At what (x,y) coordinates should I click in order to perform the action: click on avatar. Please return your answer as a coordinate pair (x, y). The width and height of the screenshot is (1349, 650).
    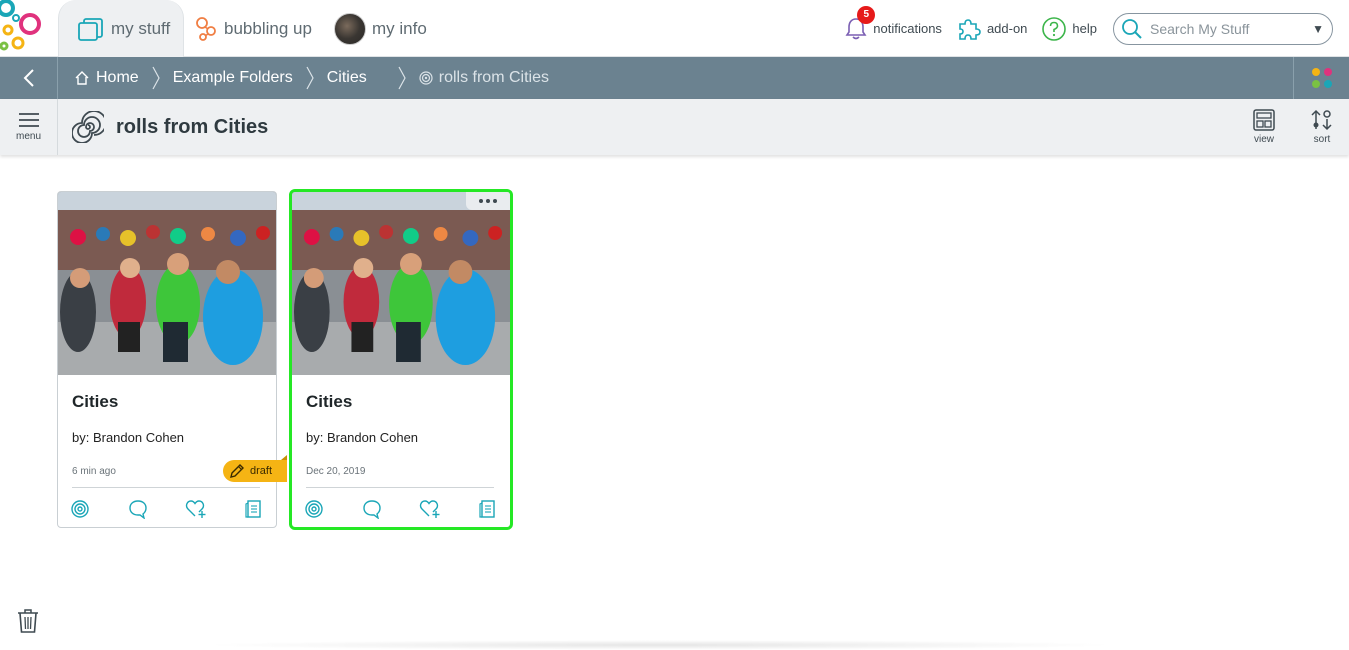
    Looking at the image, I should click on (350, 28).